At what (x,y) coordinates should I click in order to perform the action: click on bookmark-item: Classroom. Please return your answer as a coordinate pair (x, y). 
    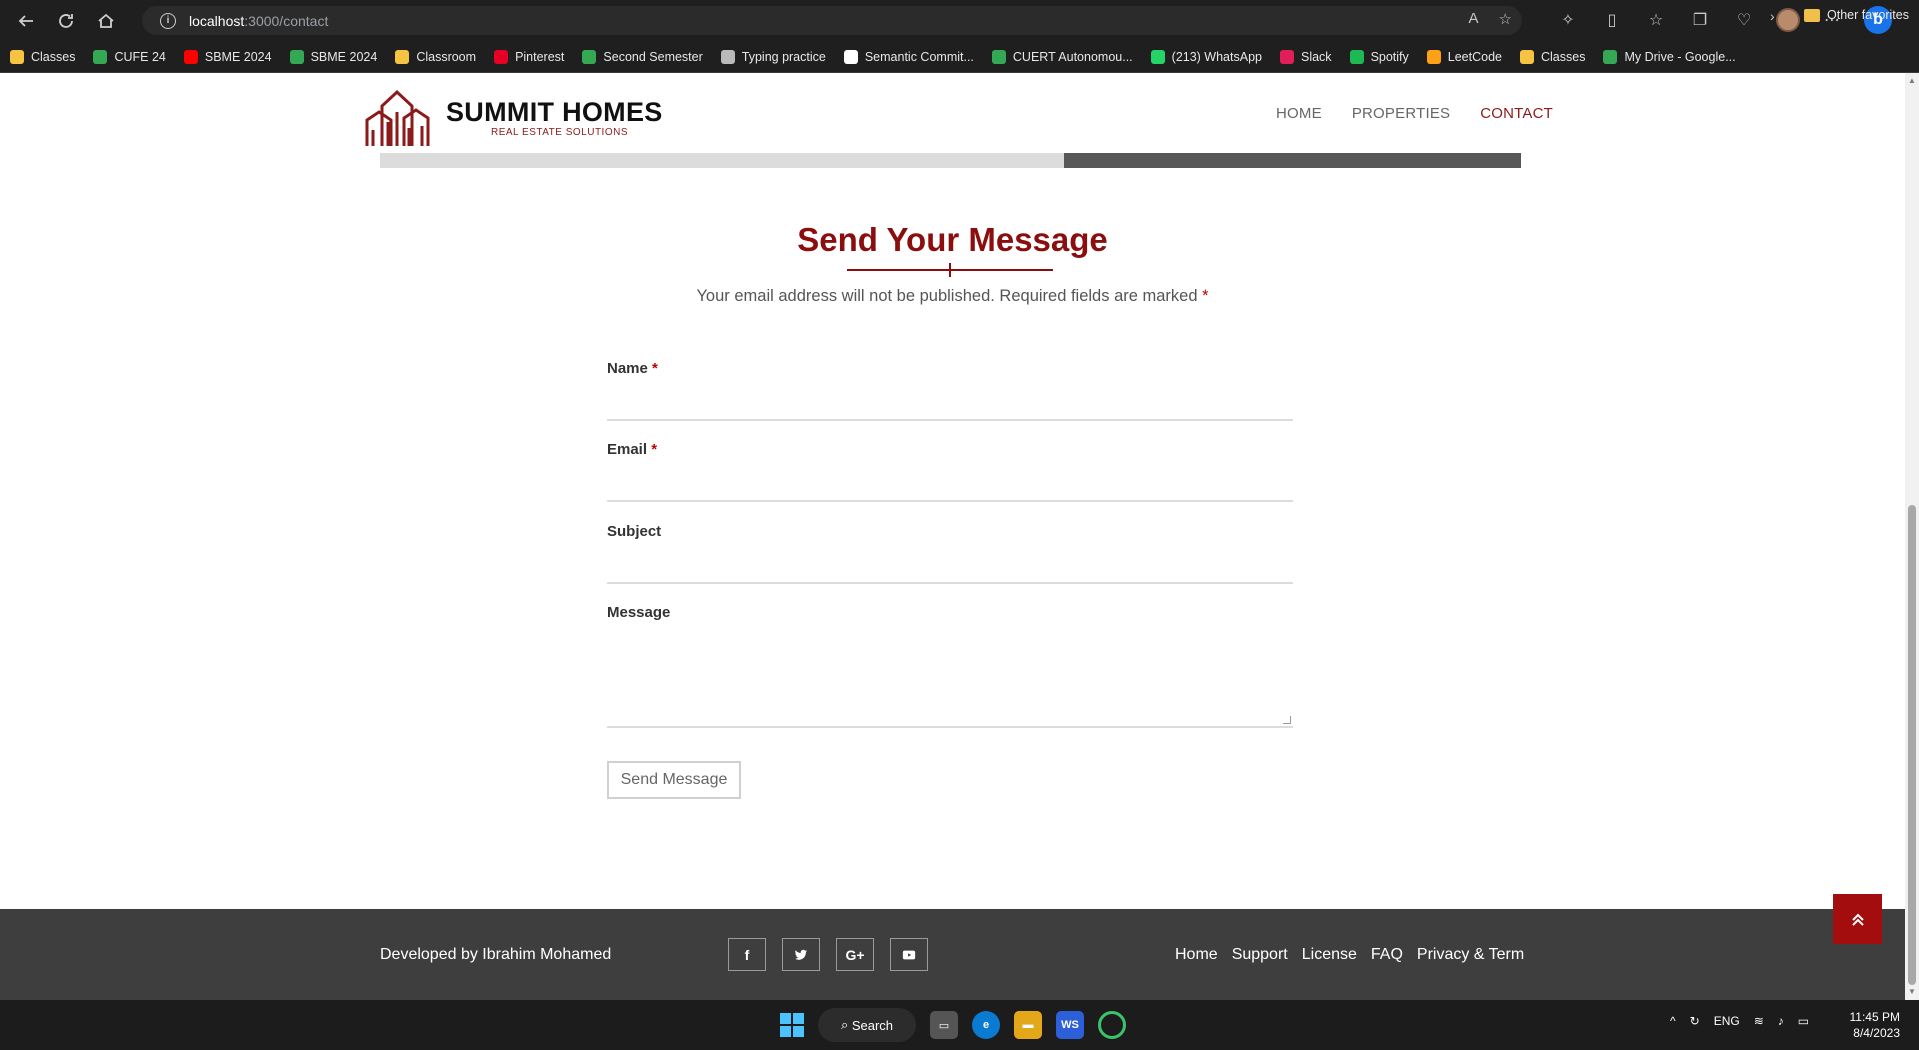
    Looking at the image, I should click on (436, 56).